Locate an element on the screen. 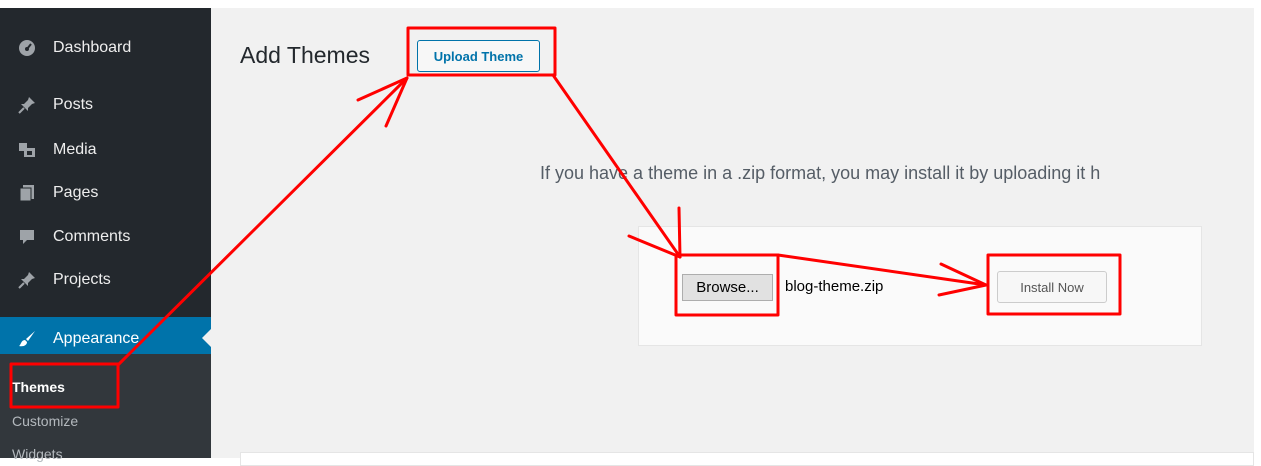 The height and width of the screenshot is (466, 1261). selected-file-name: blog-theme.zip is located at coordinates (834, 286).